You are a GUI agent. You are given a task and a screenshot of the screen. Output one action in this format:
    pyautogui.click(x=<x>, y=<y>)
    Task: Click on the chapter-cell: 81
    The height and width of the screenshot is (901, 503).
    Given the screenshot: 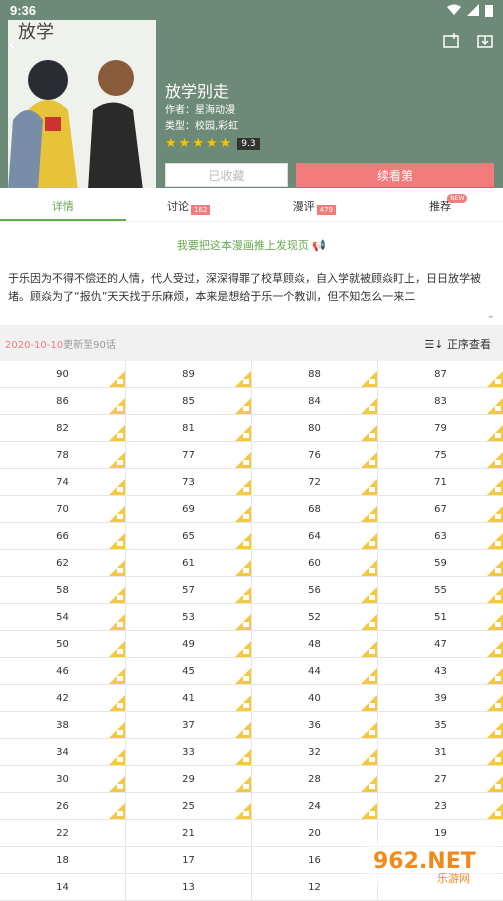 What is the action you would take?
    pyautogui.click(x=189, y=428)
    